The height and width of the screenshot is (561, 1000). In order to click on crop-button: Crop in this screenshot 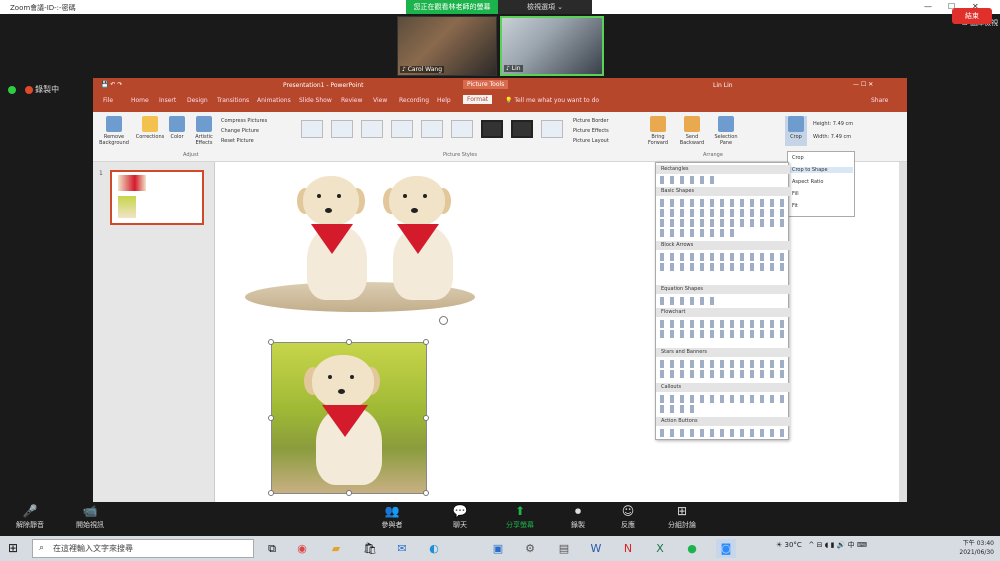, I will do `click(796, 131)`.